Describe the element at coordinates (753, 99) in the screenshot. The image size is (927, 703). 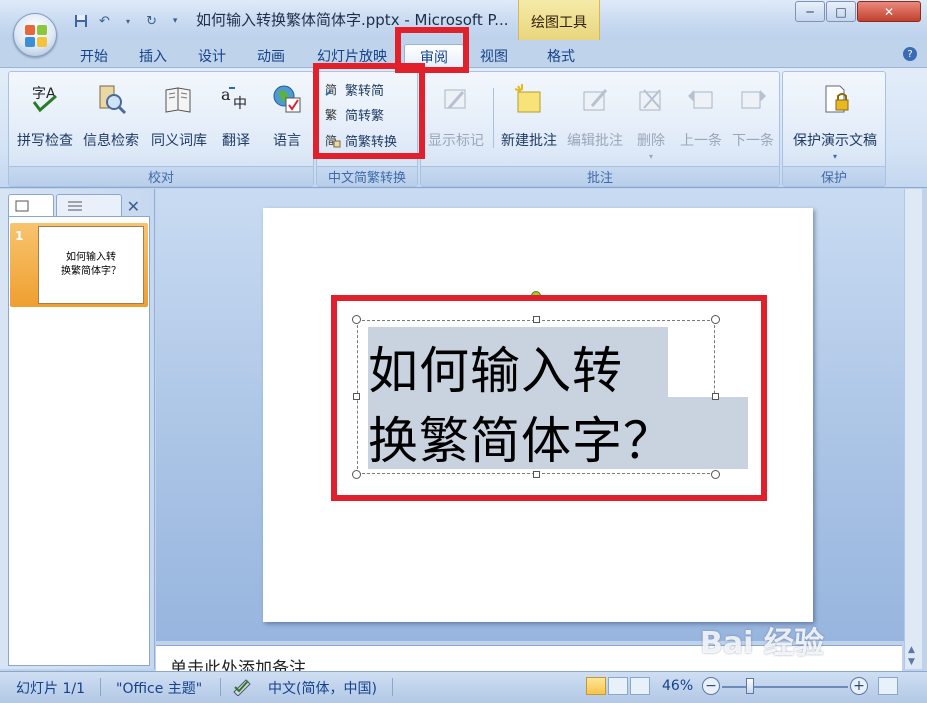
I see `next-comment-icon` at that location.